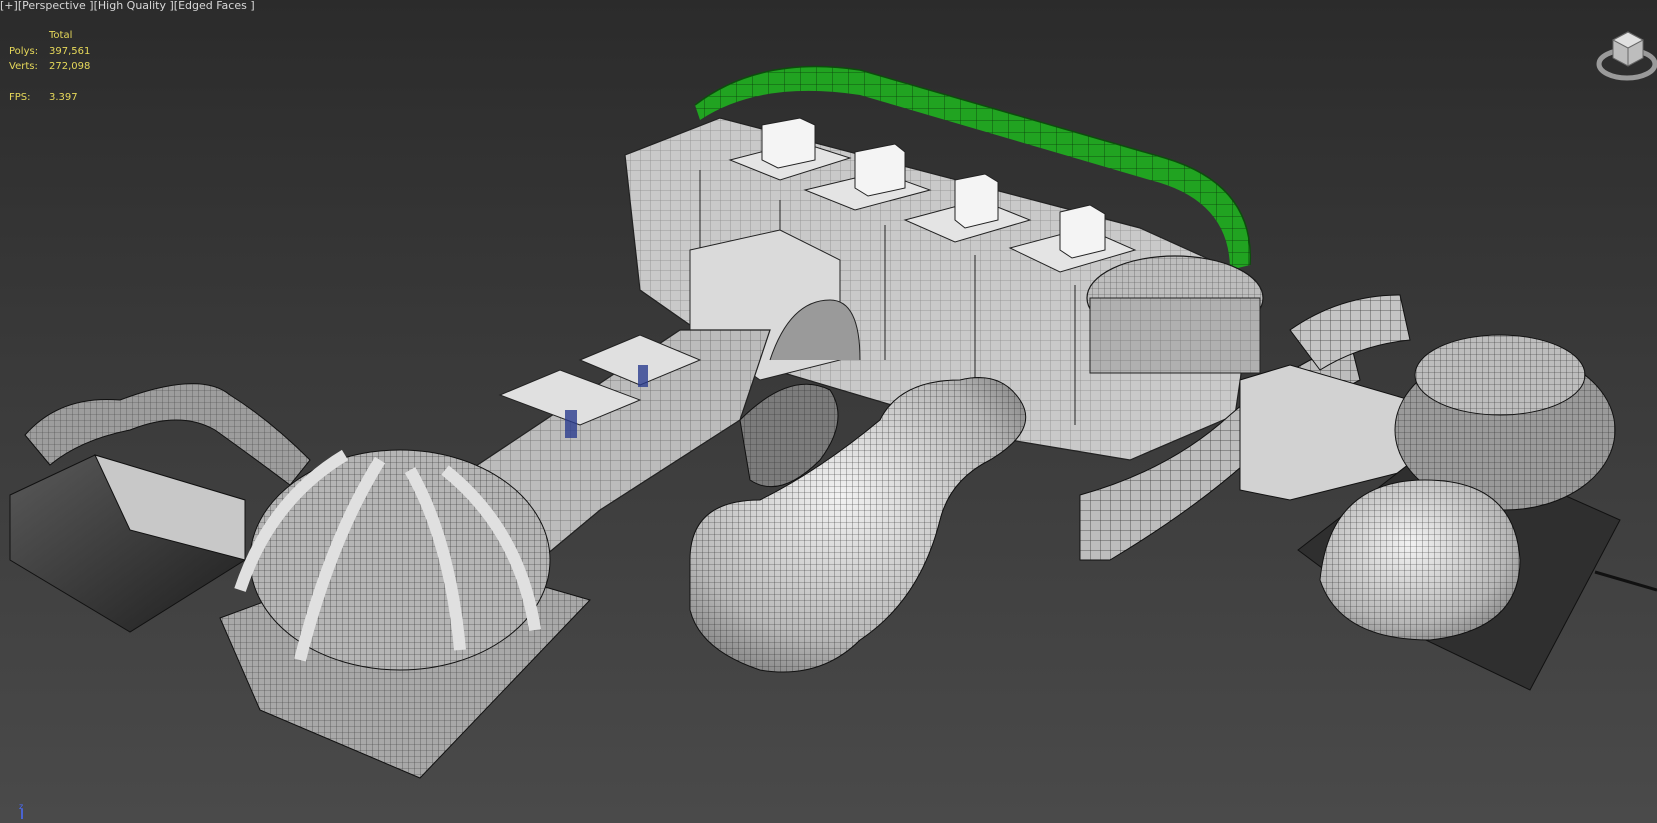 The image size is (1657, 823). What do you see at coordinates (214, 6) in the screenshot?
I see `viewport-edges-menu: [Edged Faces ]` at bounding box center [214, 6].